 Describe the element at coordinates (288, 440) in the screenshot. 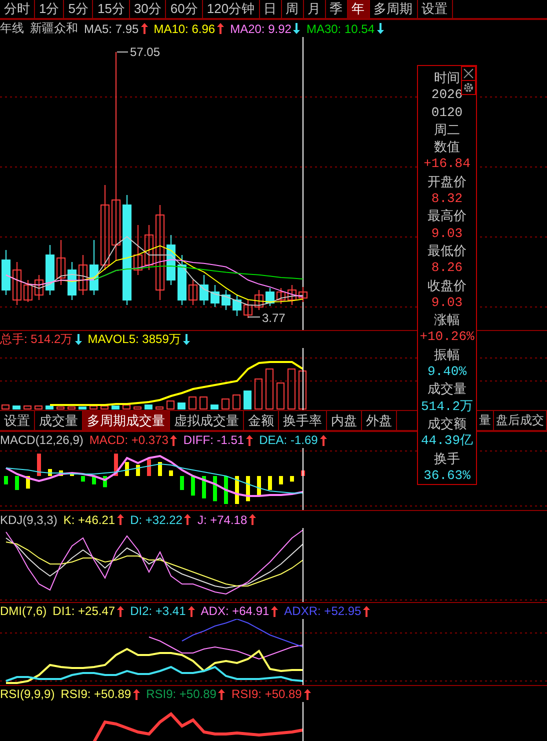

I see `indicator-value: DEA: -1.69` at that location.